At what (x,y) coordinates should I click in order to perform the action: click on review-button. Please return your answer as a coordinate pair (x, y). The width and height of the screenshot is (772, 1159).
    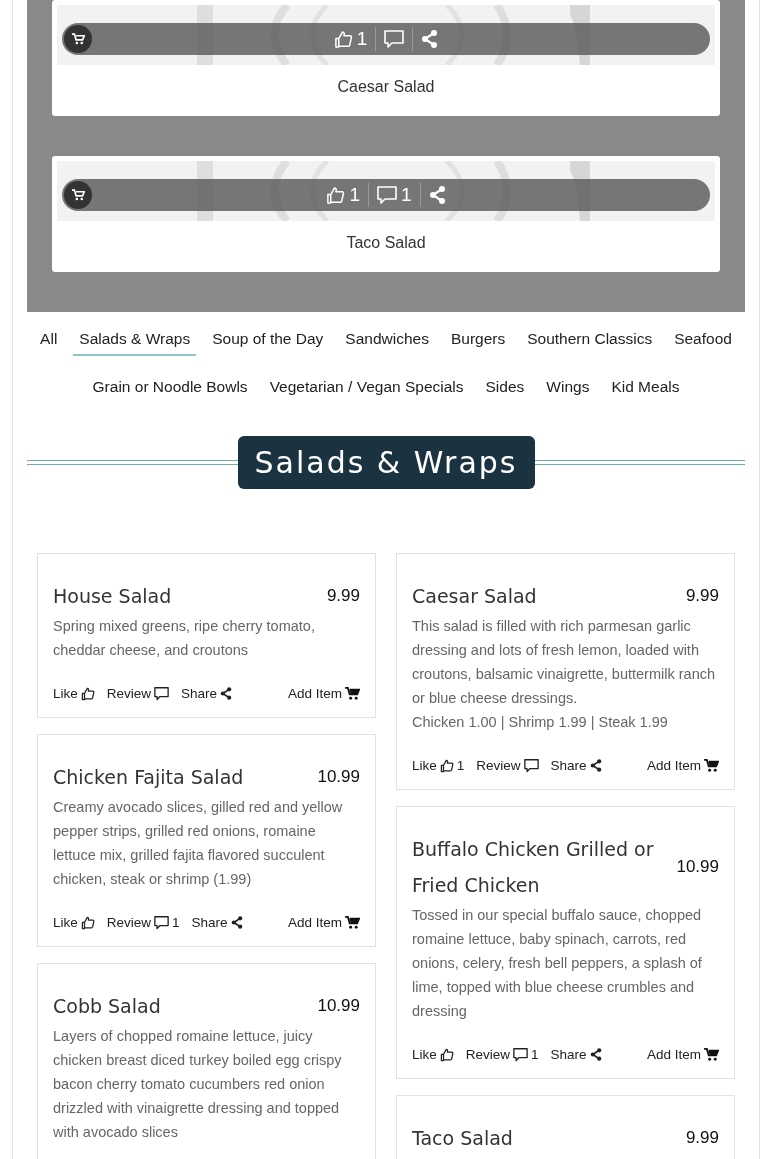
    Looking at the image, I should click on (394, 39).